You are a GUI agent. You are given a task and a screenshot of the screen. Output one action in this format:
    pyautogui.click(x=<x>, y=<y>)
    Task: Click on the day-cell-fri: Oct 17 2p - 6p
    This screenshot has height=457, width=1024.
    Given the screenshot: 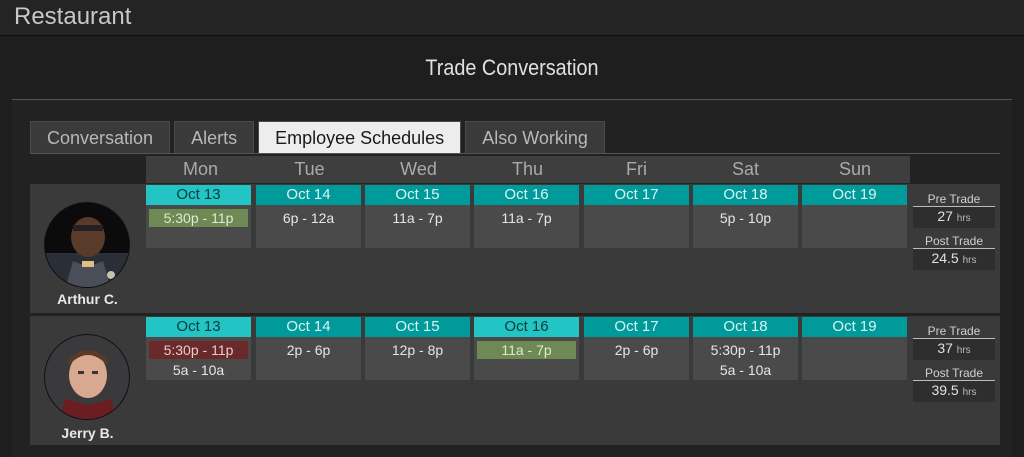 What is the action you would take?
    pyautogui.click(x=636, y=348)
    